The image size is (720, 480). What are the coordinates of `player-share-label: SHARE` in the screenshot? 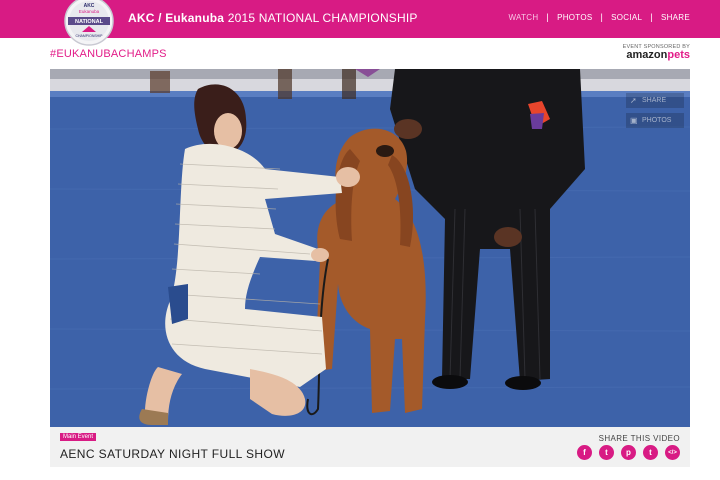 It's located at (654, 100).